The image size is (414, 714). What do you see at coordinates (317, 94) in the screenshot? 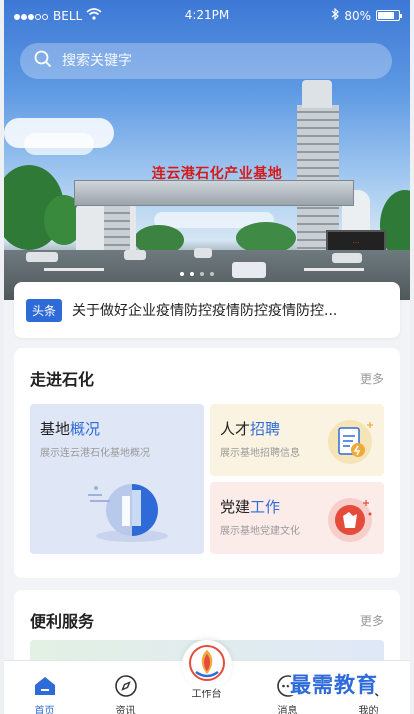
I see `tower-top-decoration` at bounding box center [317, 94].